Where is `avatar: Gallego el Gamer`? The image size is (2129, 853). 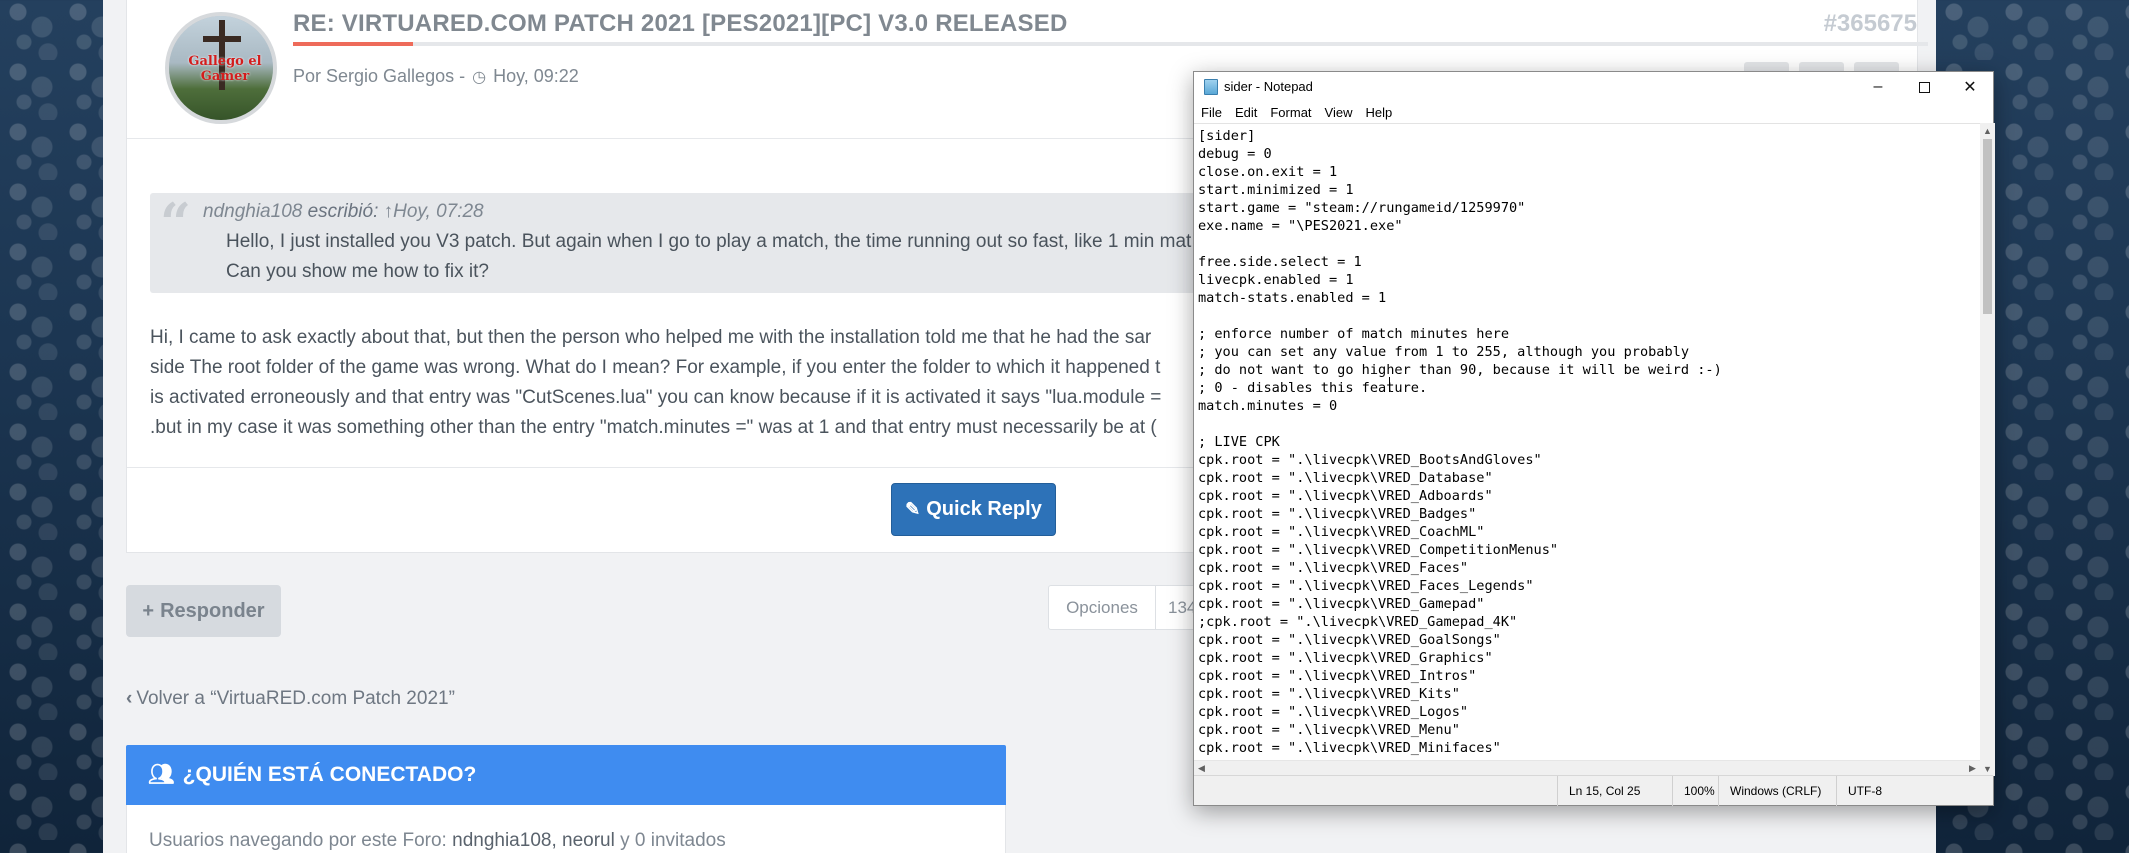
avatar: Gallego el Gamer is located at coordinates (221, 68).